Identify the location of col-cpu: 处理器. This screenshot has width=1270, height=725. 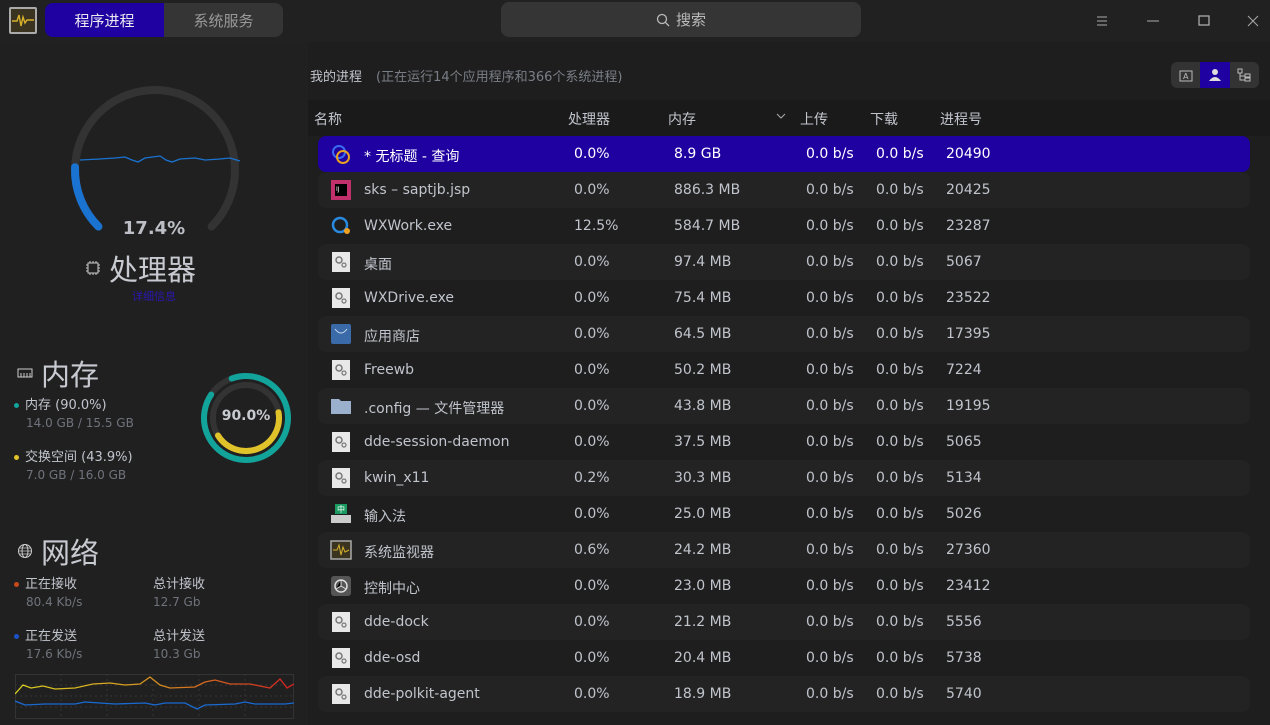
(589, 119).